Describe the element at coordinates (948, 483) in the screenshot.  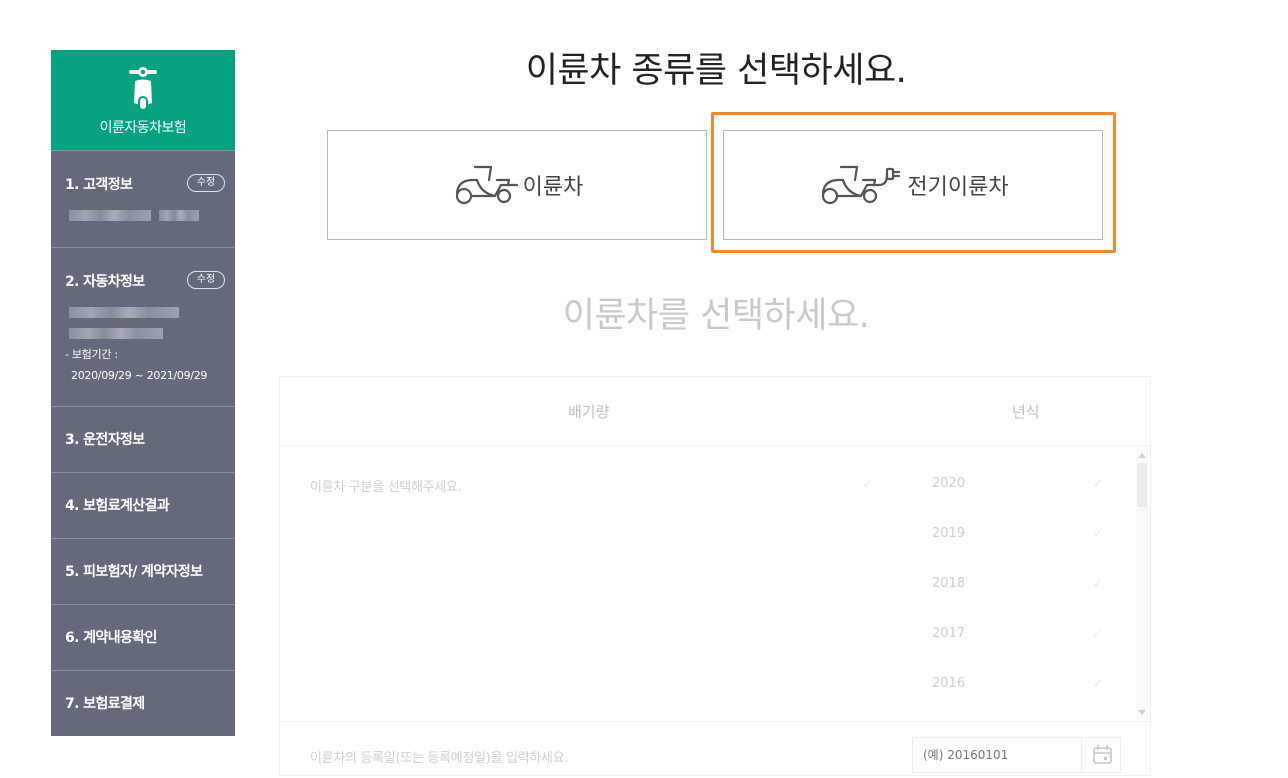
I see `year-option: 2020` at that location.